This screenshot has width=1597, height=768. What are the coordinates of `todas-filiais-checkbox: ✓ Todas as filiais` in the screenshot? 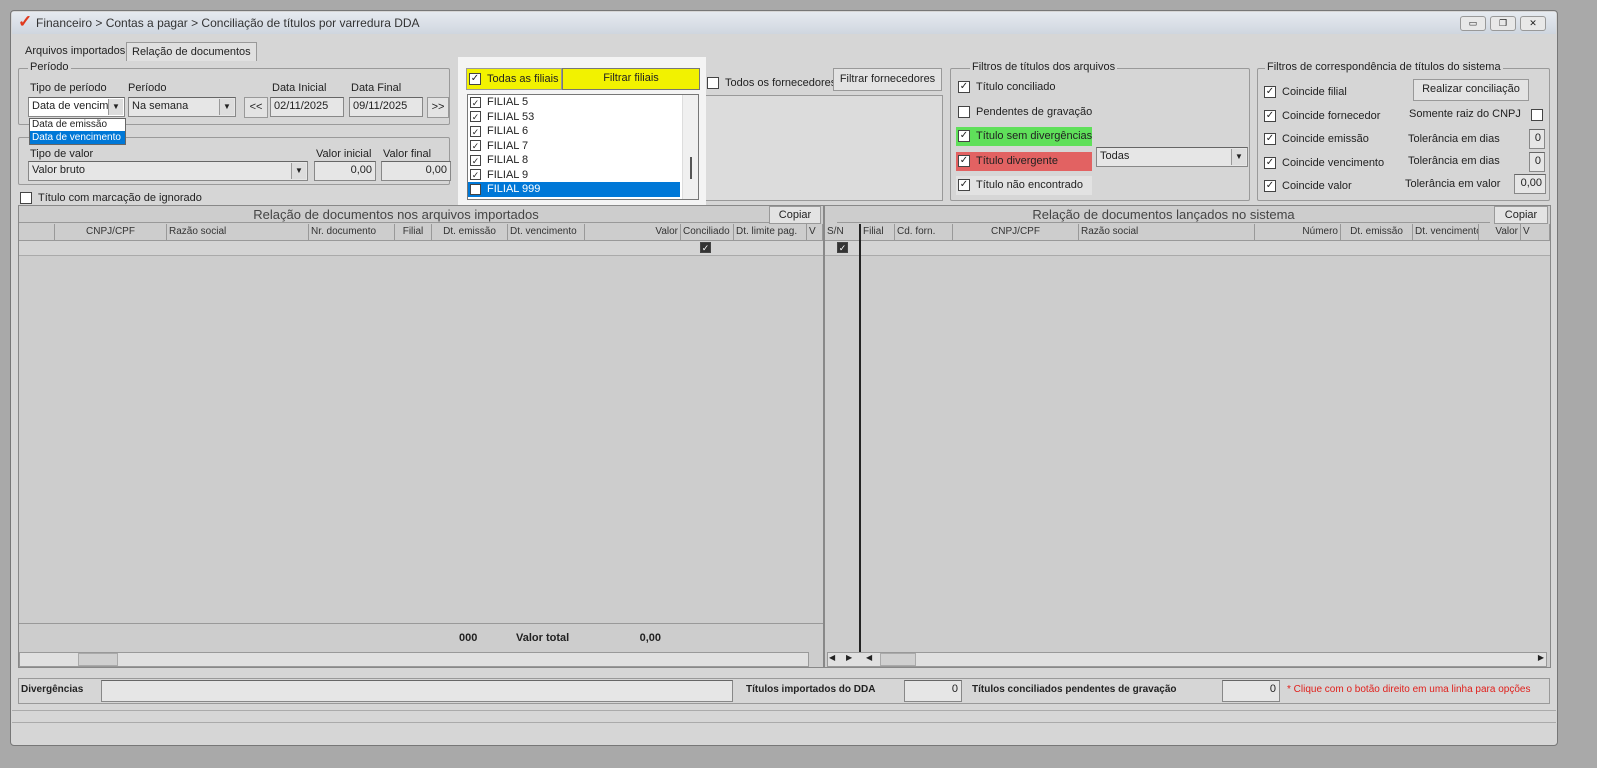 It's located at (514, 79).